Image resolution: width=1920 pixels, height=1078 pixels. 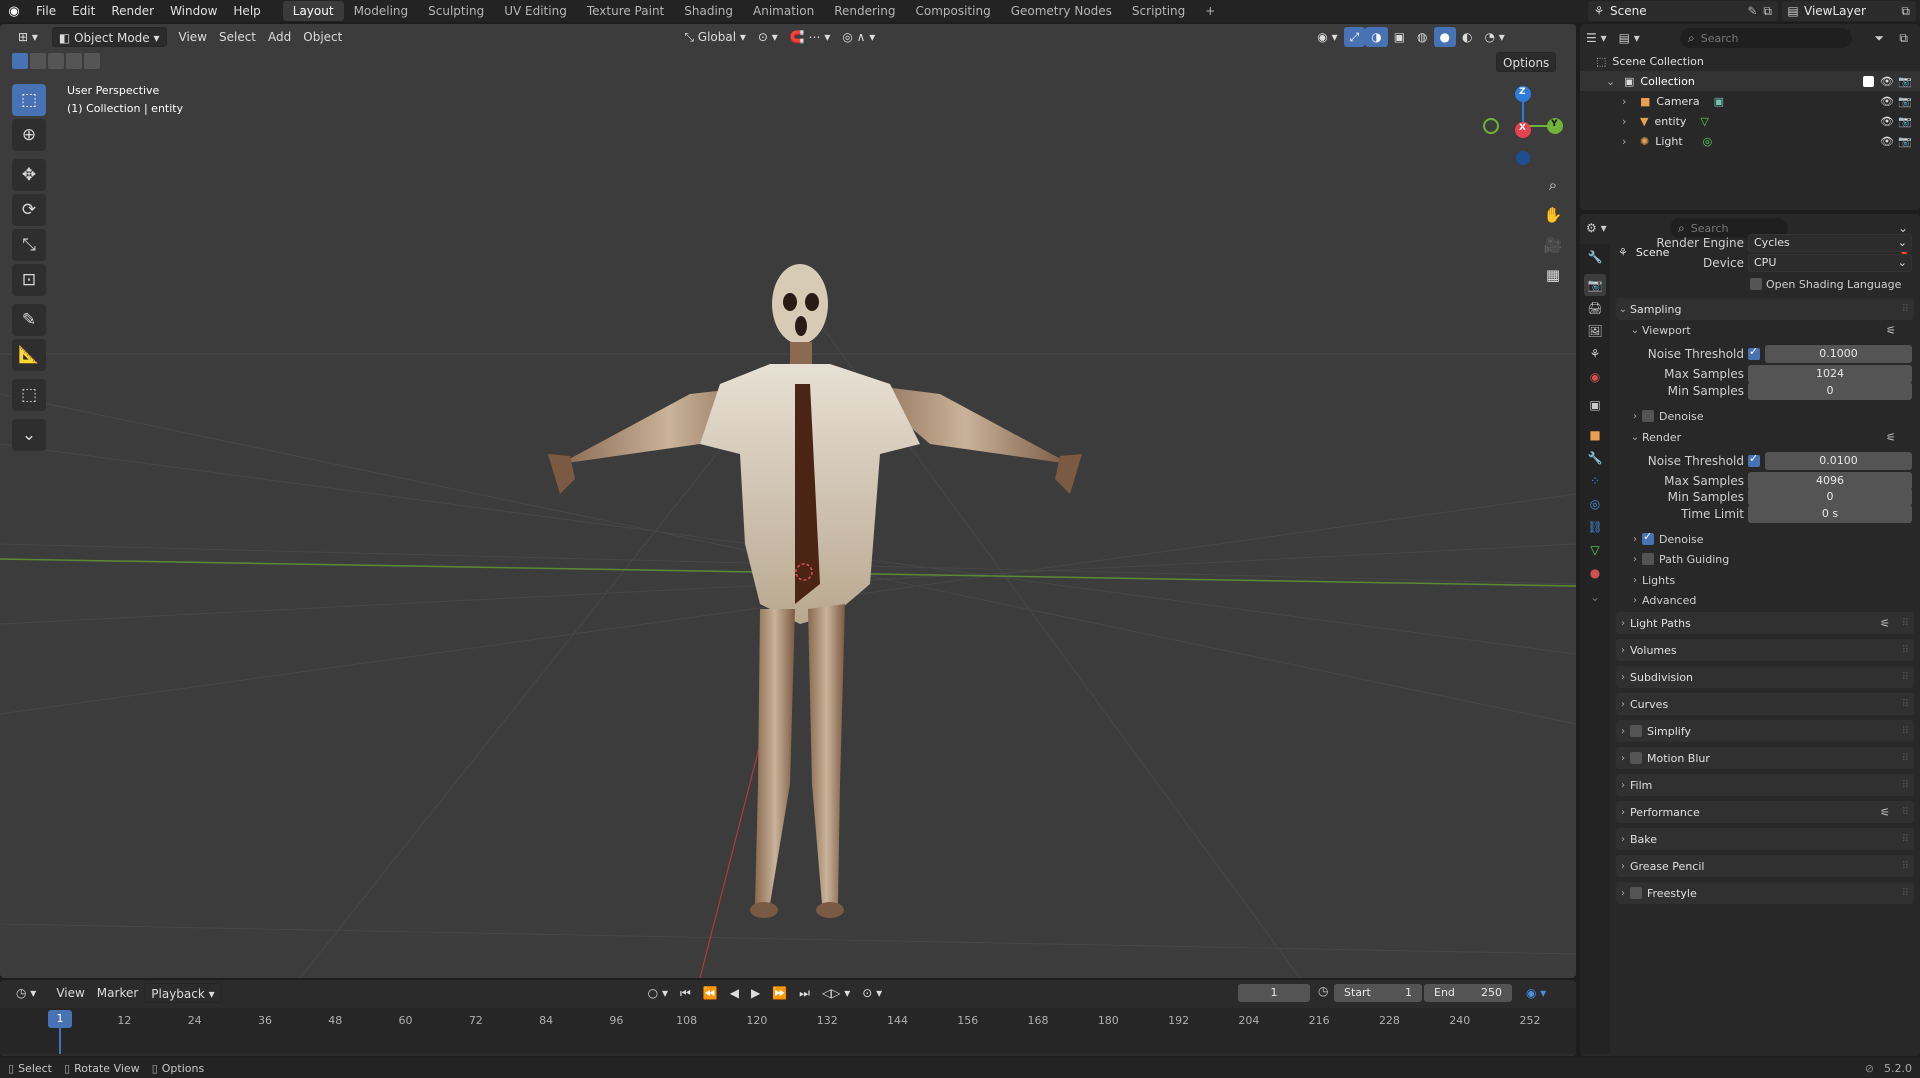 What do you see at coordinates (1158, 11) in the screenshot?
I see `tab-scripting: Scripting` at bounding box center [1158, 11].